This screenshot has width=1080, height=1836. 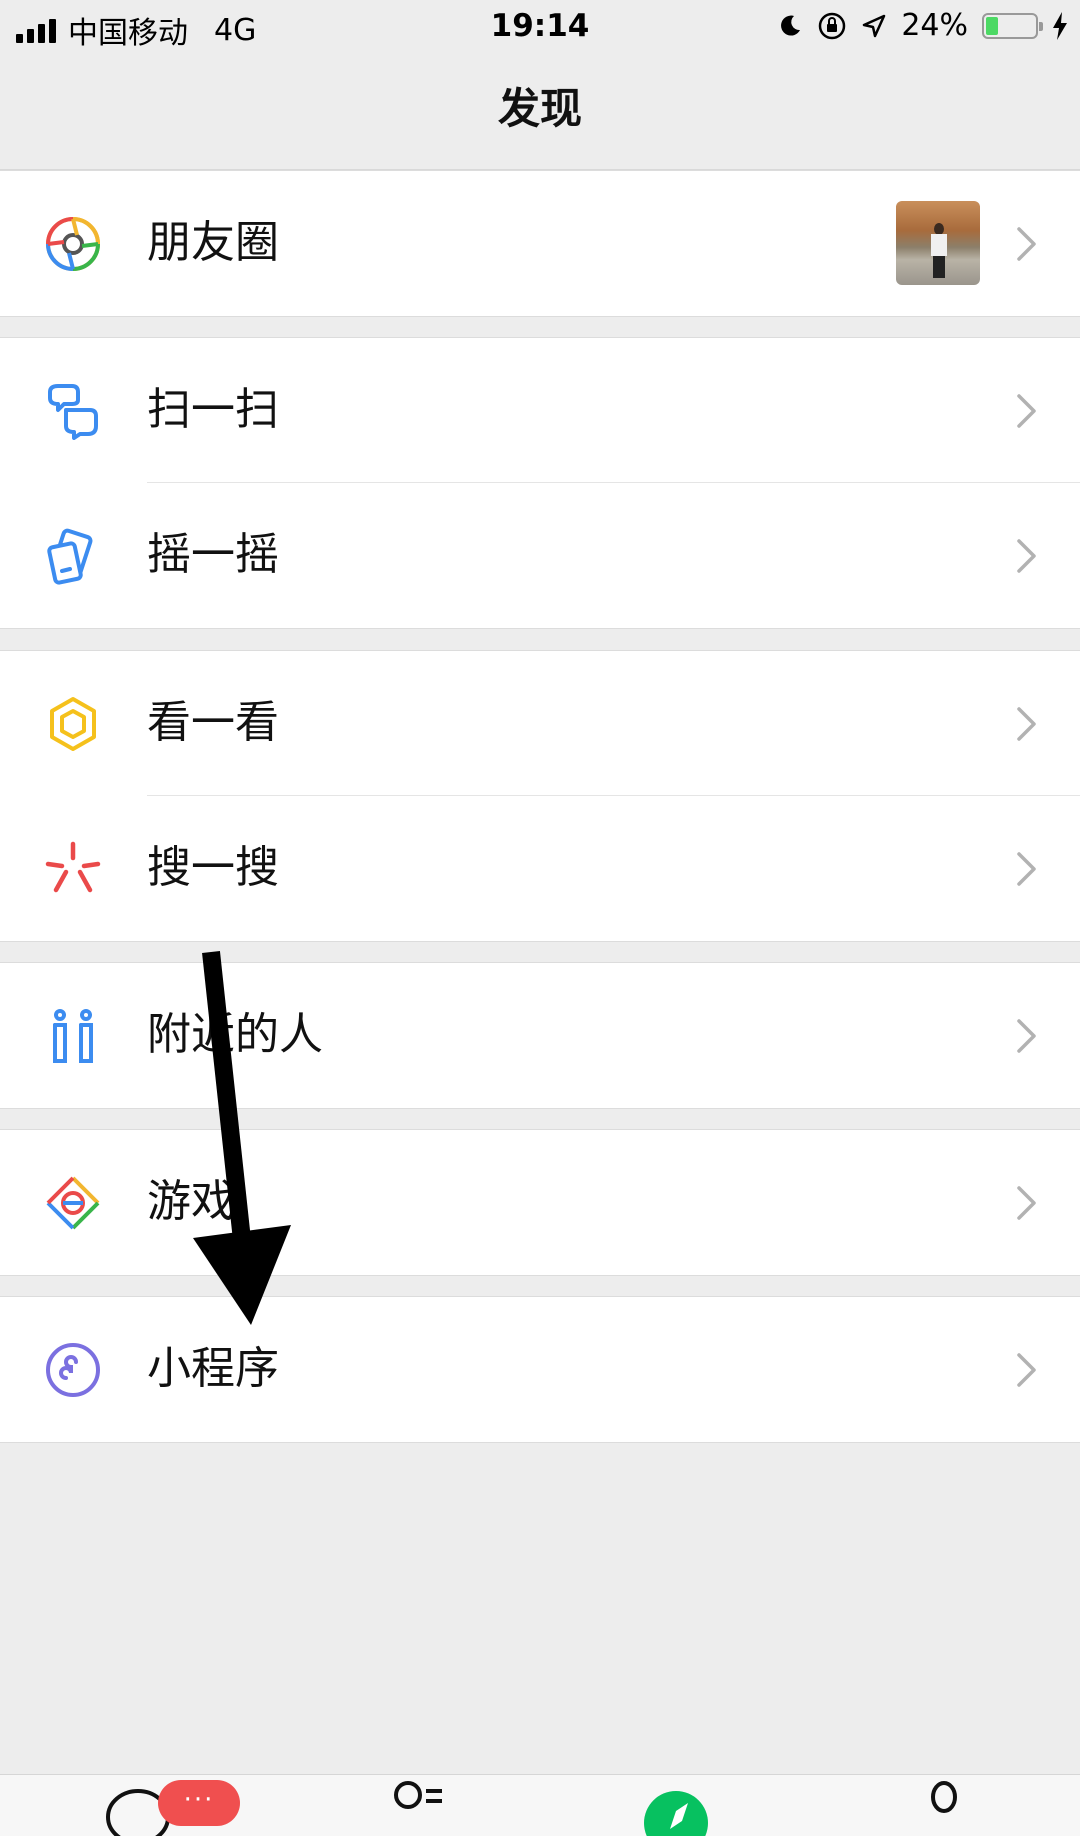 I want to click on top-stories-icon, so click(x=73, y=724).